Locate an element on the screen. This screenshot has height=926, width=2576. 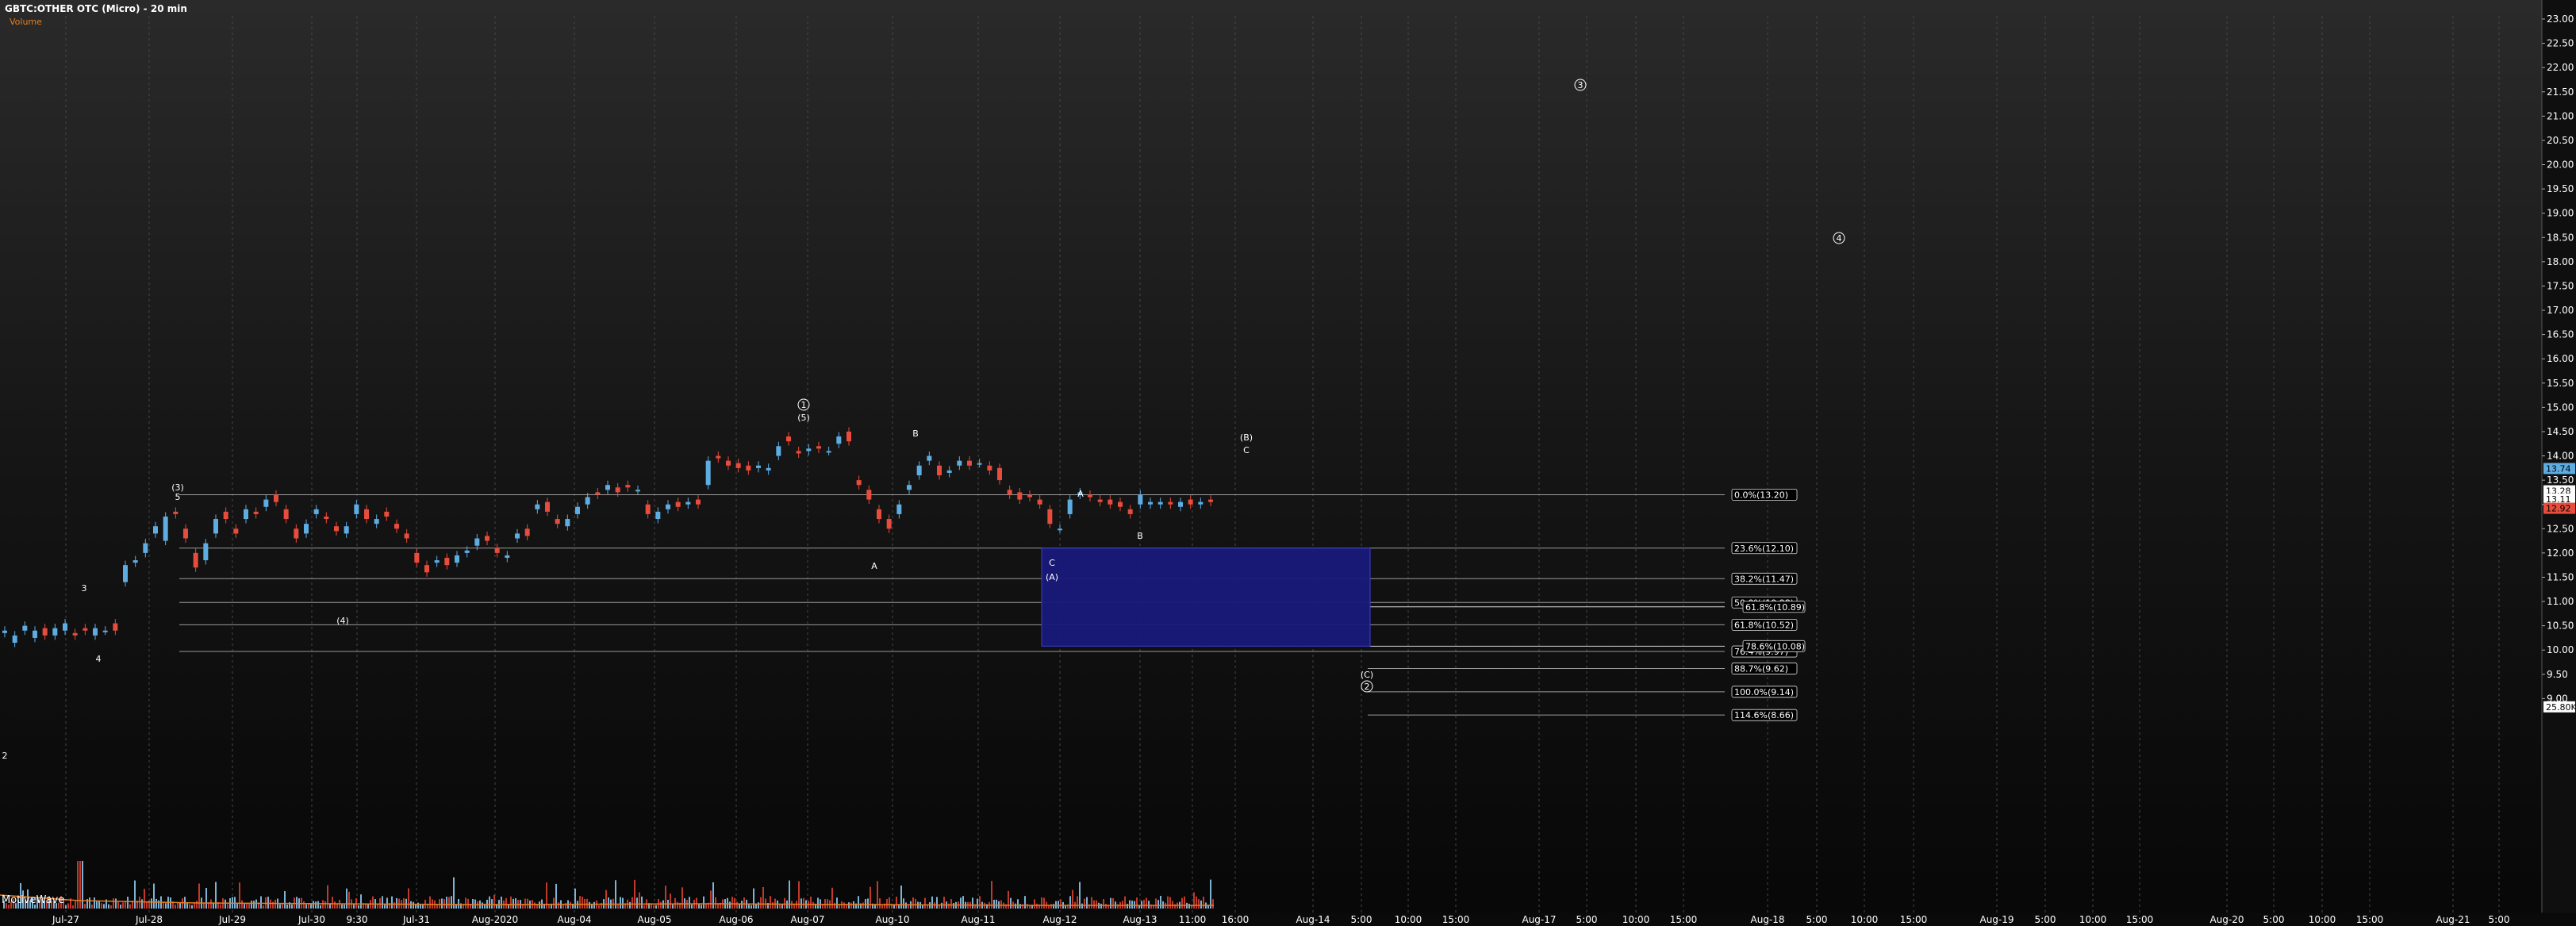
watermark: MotiveWave is located at coordinates (33, 900).